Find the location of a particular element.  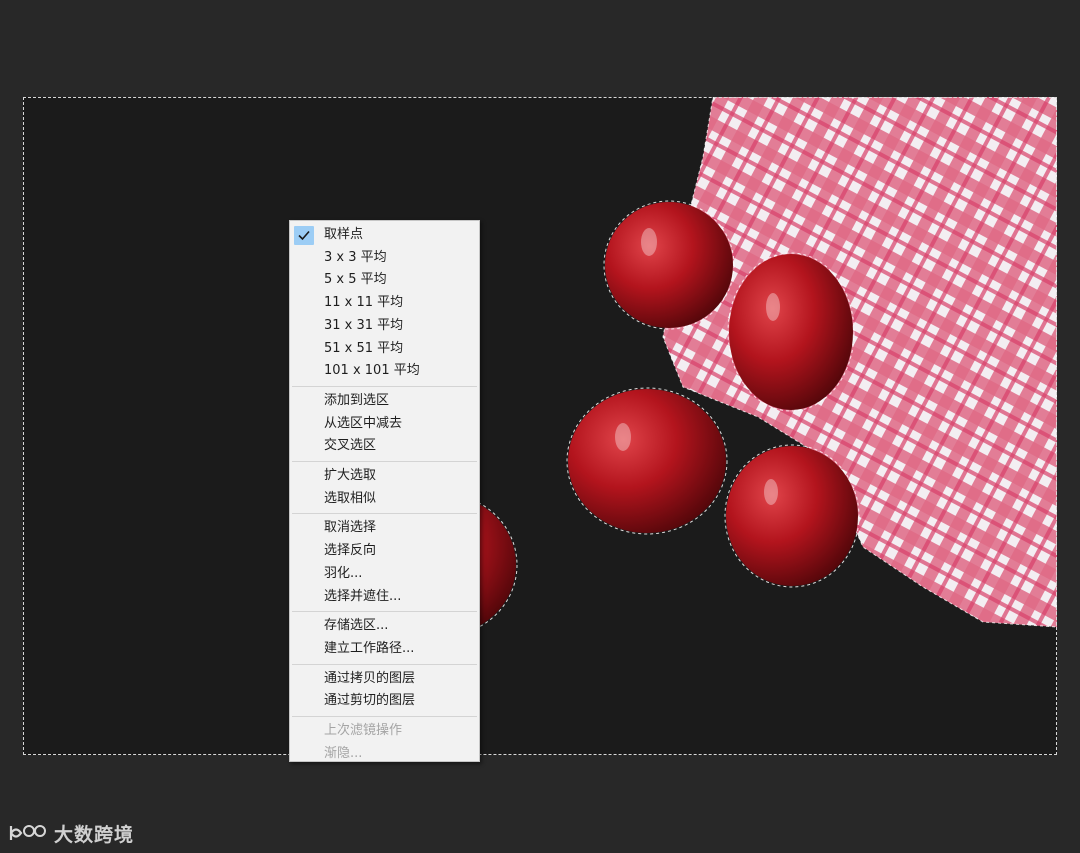

logo-icon is located at coordinates (27, 832).